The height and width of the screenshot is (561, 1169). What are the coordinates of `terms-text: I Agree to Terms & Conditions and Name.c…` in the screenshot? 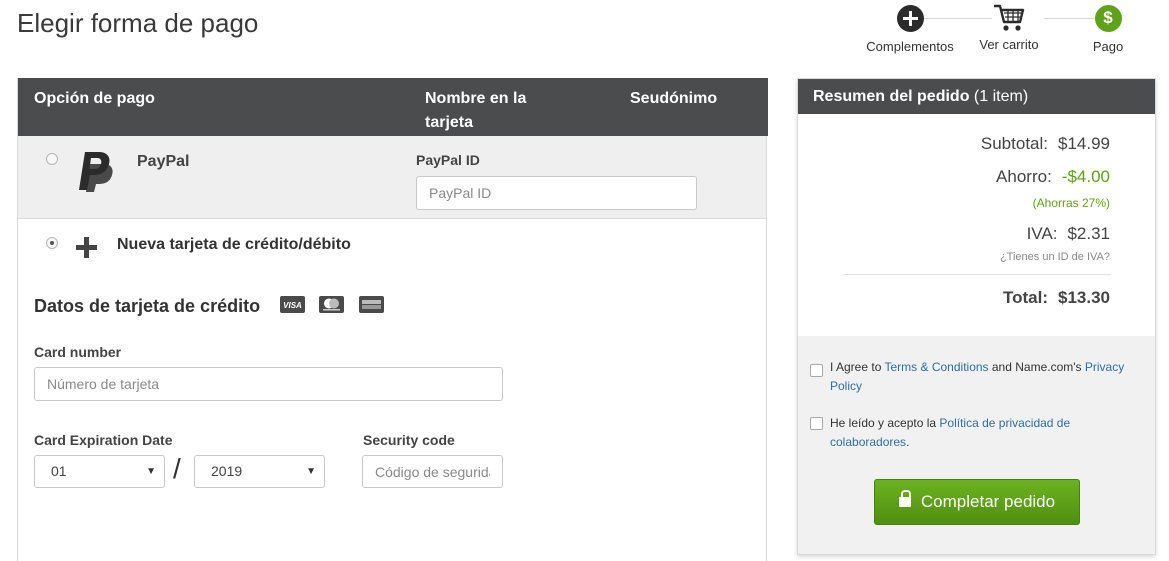 It's located at (980, 377).